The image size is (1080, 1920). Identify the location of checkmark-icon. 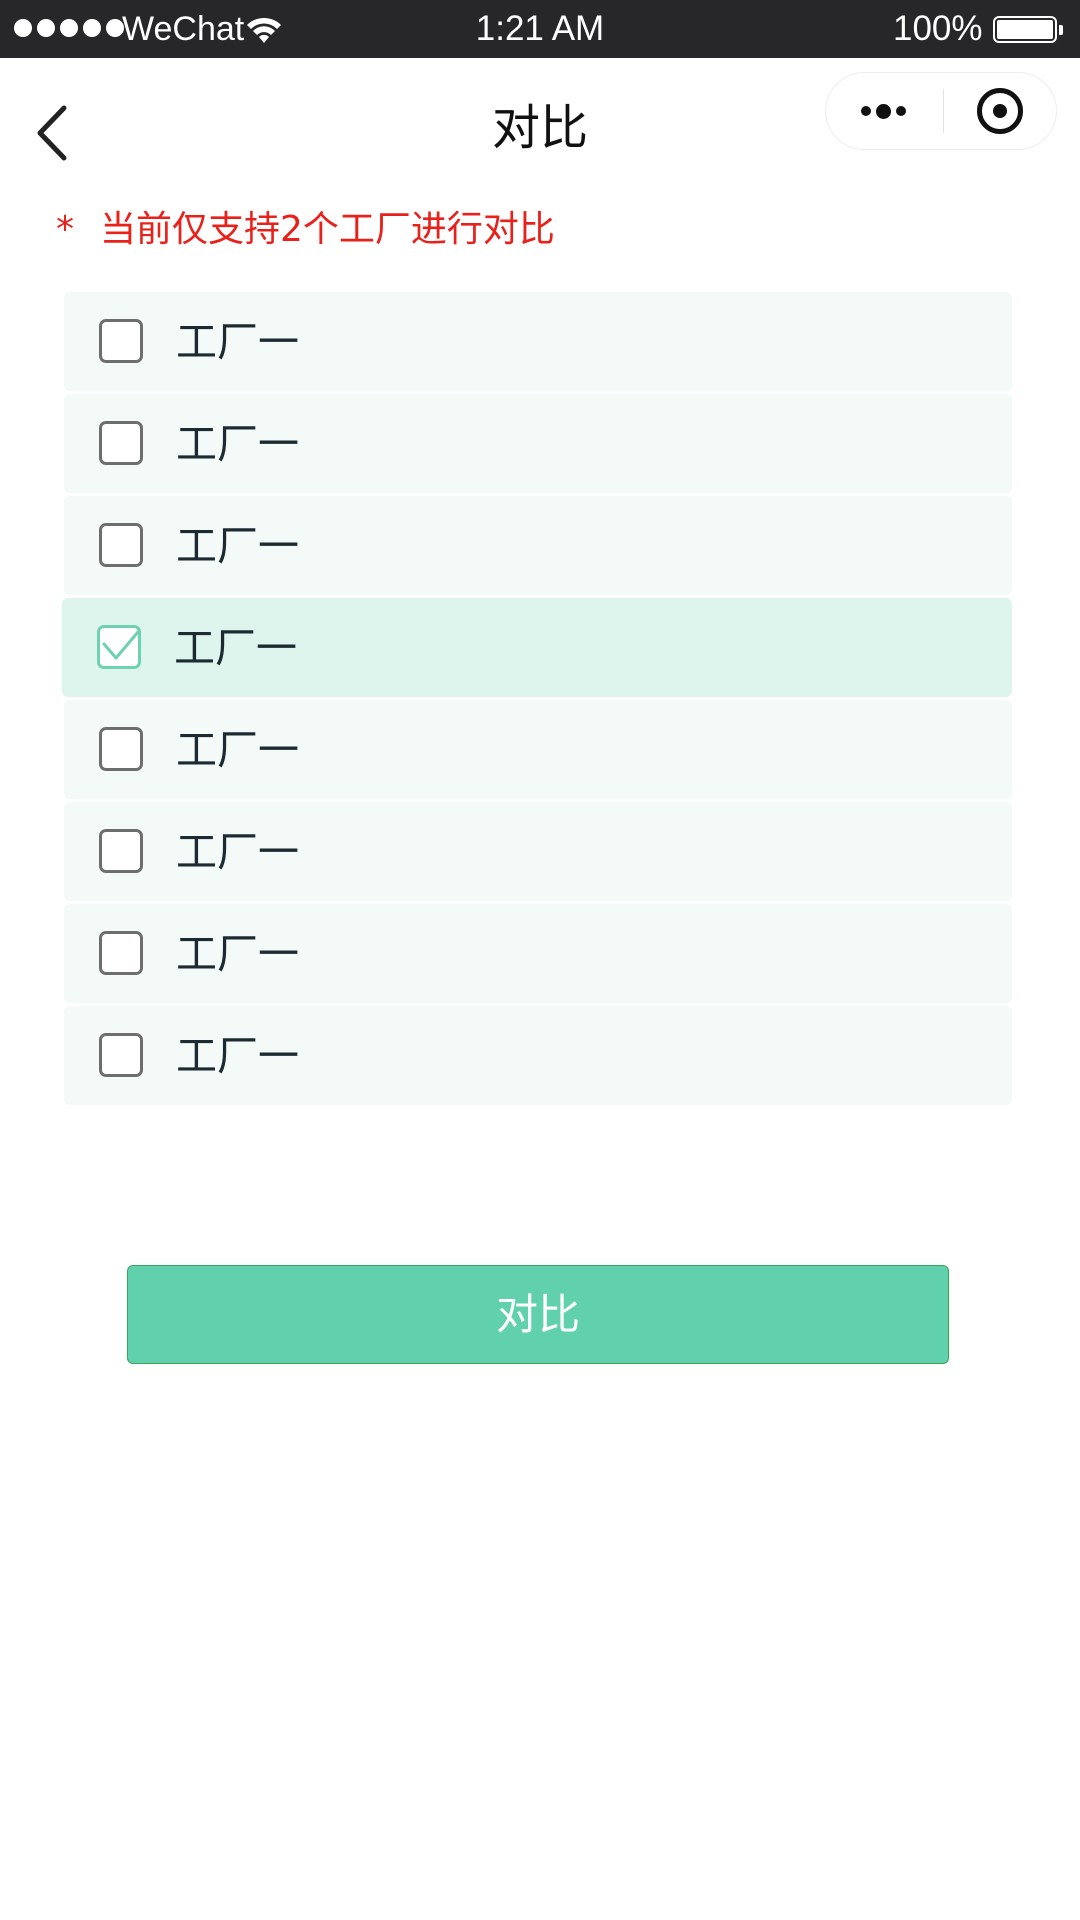
(120, 645).